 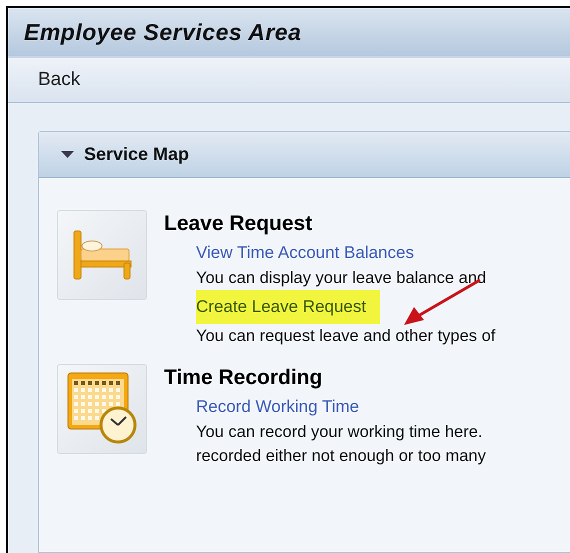 What do you see at coordinates (288, 307) in the screenshot?
I see `service-link: Create Leave Request` at bounding box center [288, 307].